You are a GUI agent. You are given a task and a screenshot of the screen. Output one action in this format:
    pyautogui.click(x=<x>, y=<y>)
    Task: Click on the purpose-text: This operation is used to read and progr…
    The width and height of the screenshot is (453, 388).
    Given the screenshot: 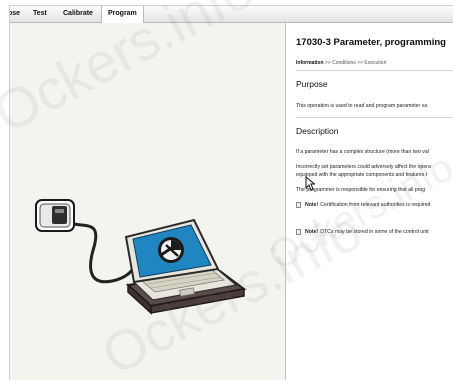 What is the action you would take?
    pyautogui.click(x=362, y=106)
    